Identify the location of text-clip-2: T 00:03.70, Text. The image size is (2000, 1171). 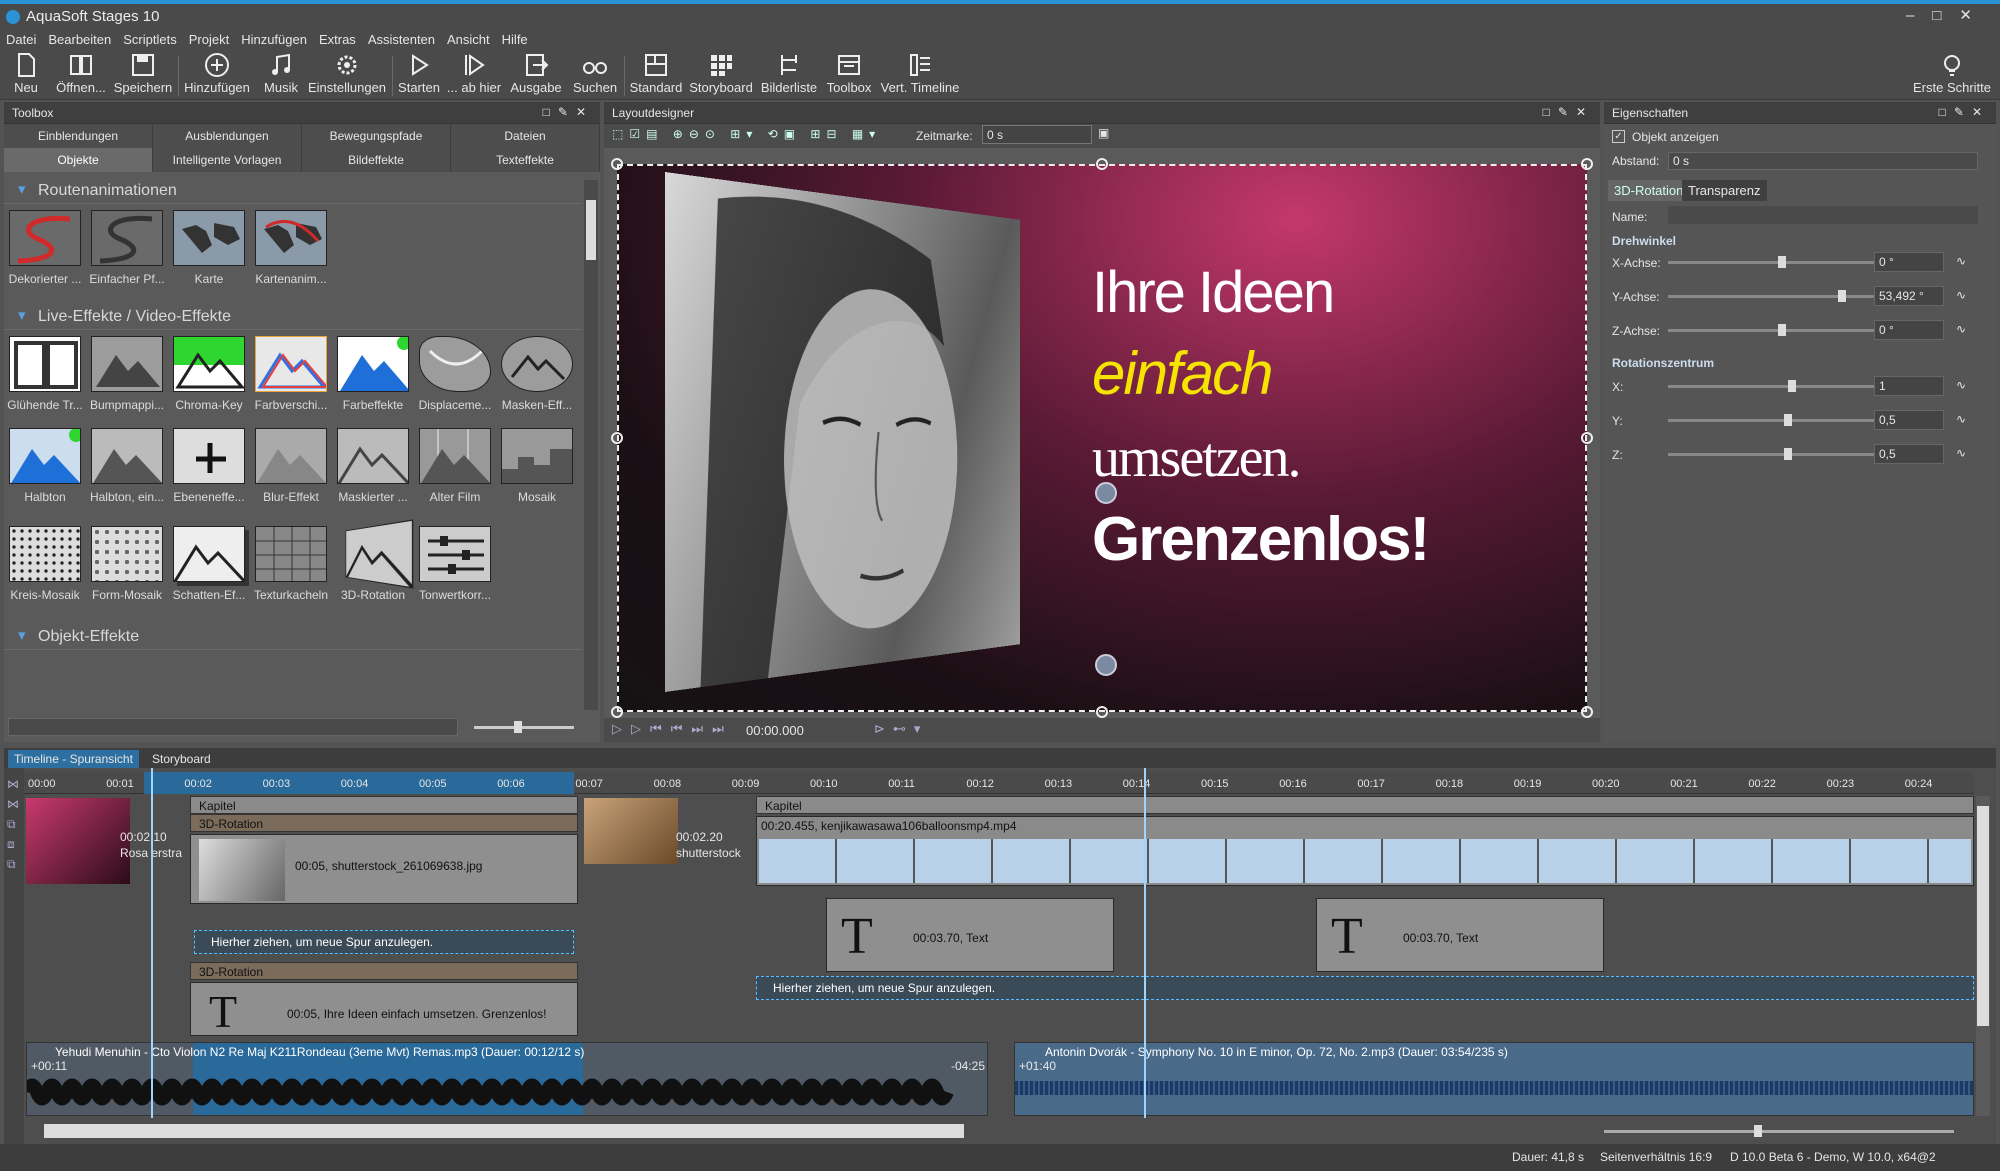
(970, 935).